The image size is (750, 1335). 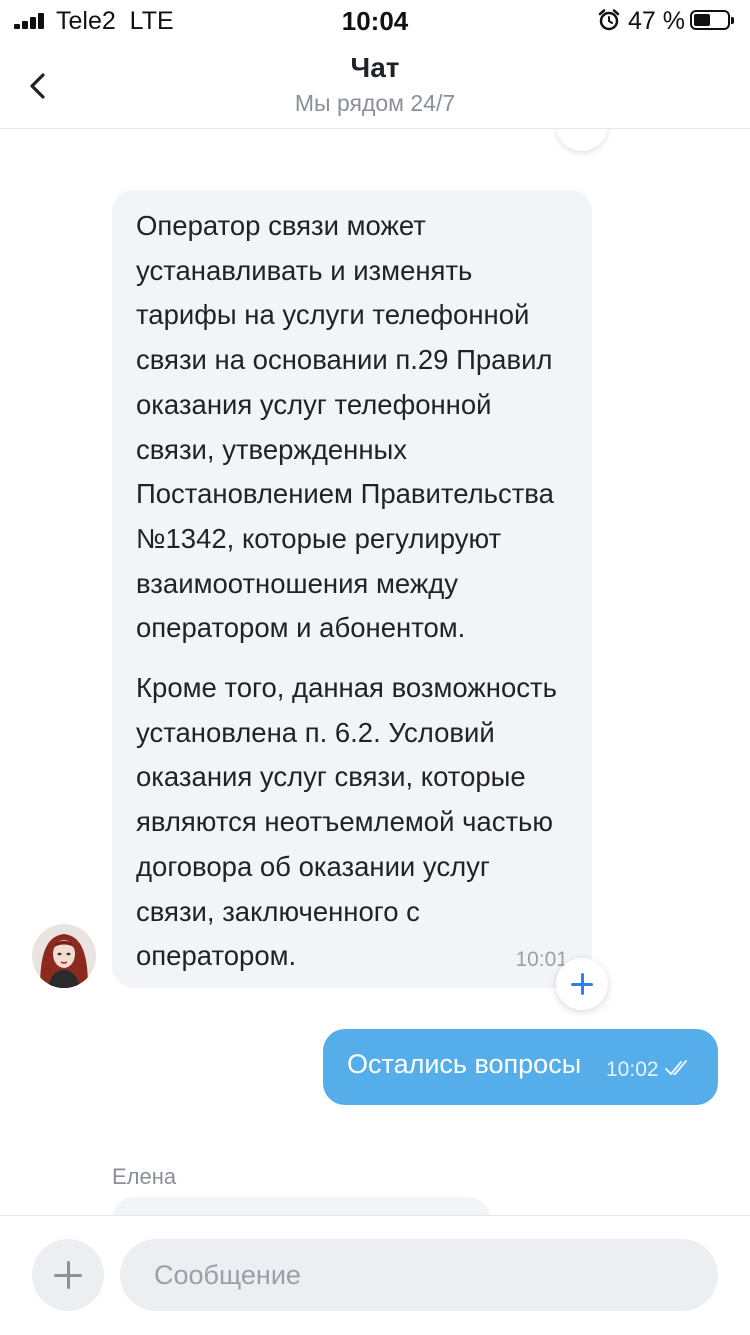 What do you see at coordinates (582, 140) in the screenshot?
I see `reaction-button` at bounding box center [582, 140].